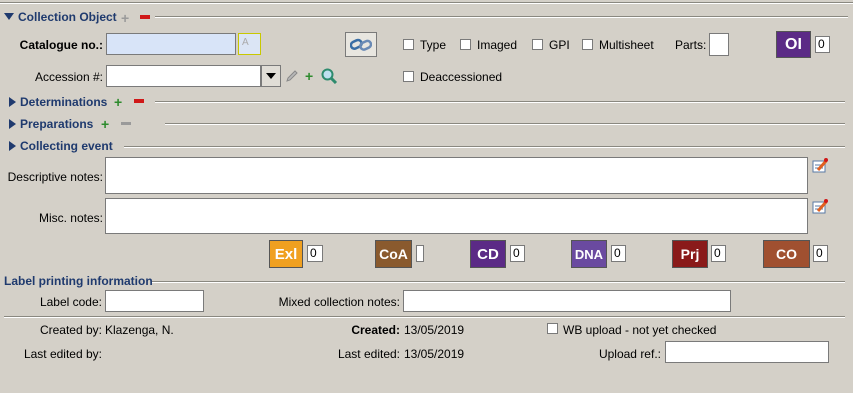 This screenshot has width=853, height=393. What do you see at coordinates (339, 302) in the screenshot?
I see `mixed-collection-notes-label: Mixed collection notes:` at bounding box center [339, 302].